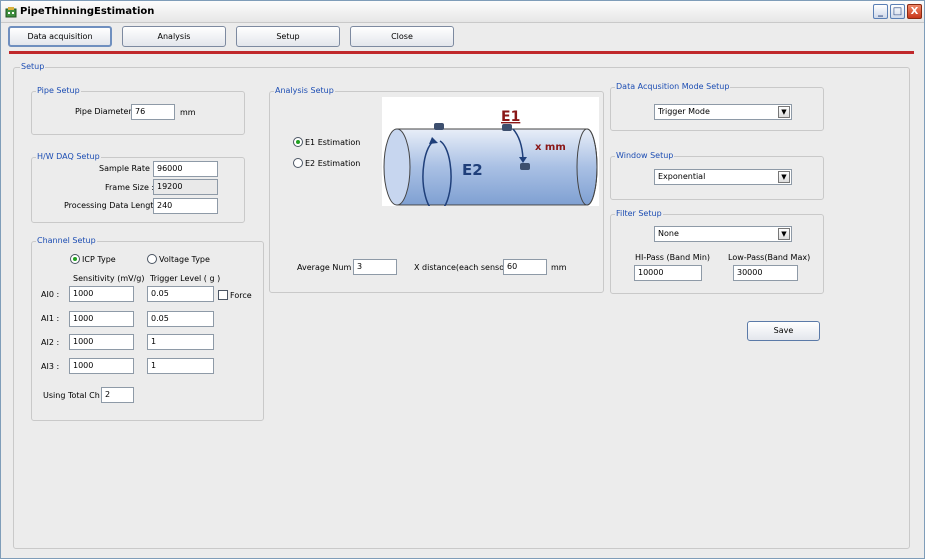 Image resolution: width=925 pixels, height=559 pixels. Describe the element at coordinates (180, 342) in the screenshot. I see `ai2-trigger-input: 1` at that location.